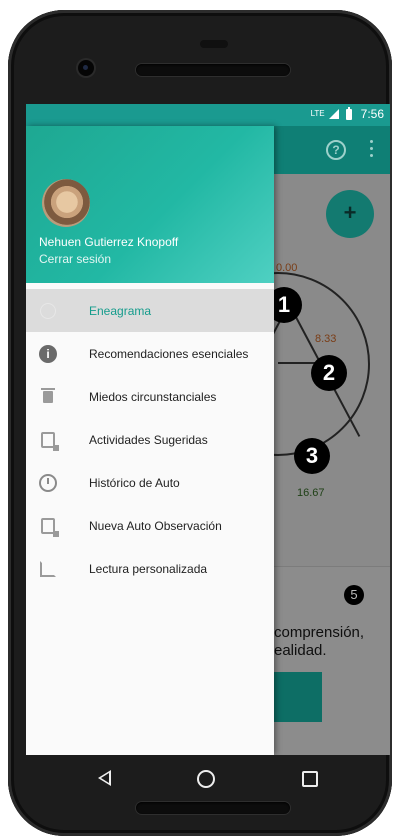 The image size is (404, 840). What do you see at coordinates (287, 268) in the screenshot?
I see `score-top: 0.00` at bounding box center [287, 268].